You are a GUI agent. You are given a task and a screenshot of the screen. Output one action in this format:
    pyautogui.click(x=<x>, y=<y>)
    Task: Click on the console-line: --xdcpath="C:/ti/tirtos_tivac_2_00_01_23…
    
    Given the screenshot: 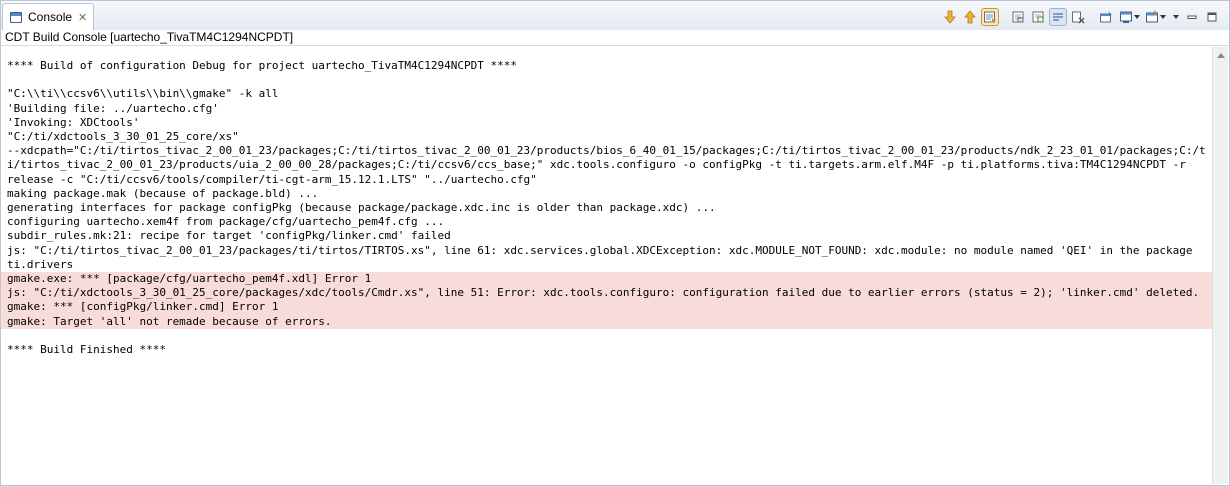 What is the action you would take?
    pyautogui.click(x=606, y=151)
    